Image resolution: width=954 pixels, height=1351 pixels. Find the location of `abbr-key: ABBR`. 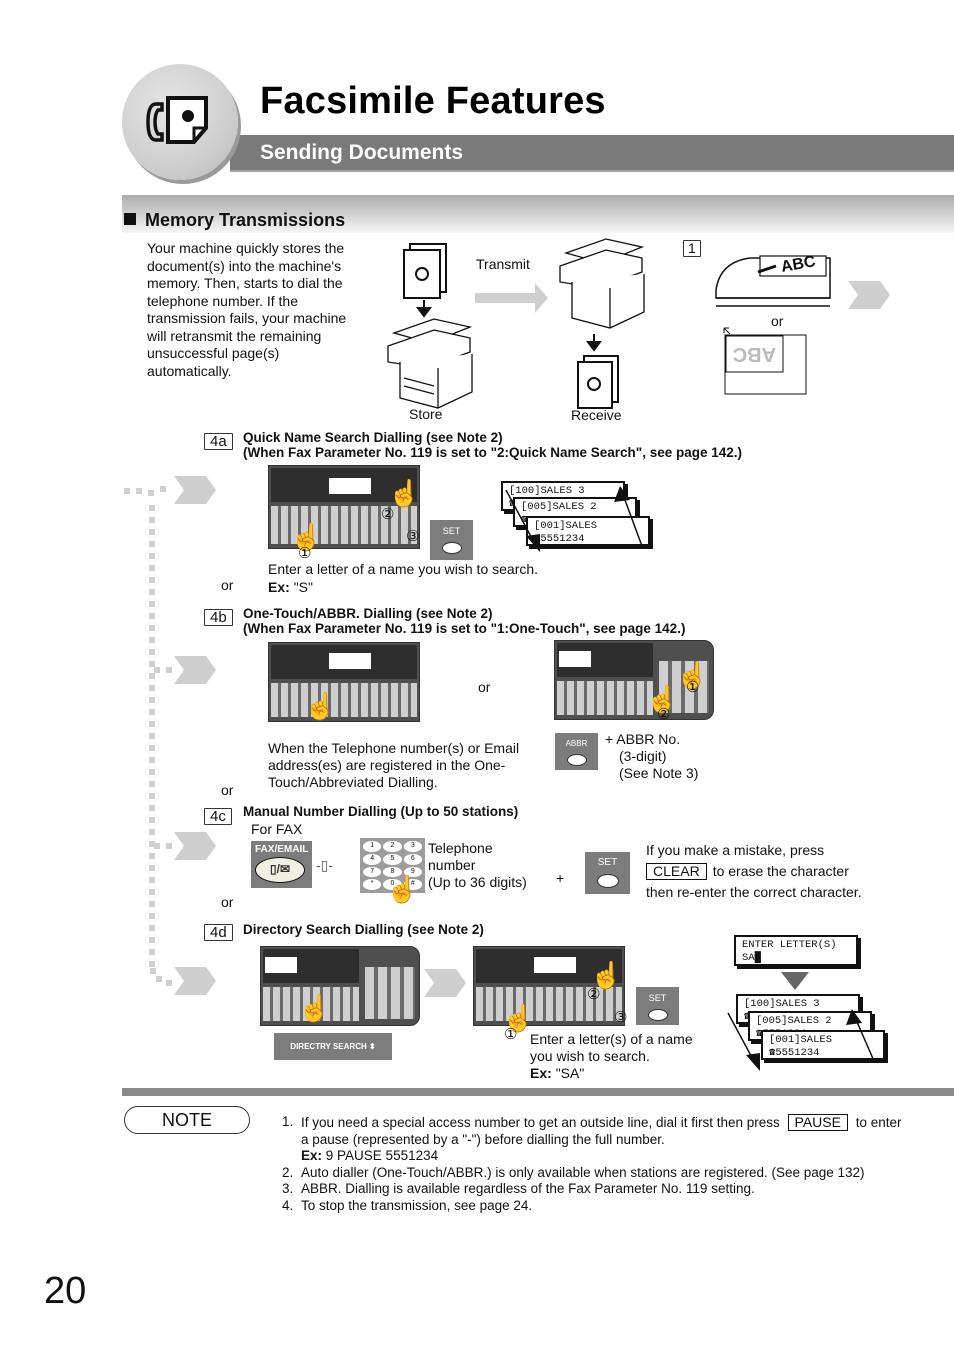

abbr-key: ABBR is located at coordinates (576, 751).